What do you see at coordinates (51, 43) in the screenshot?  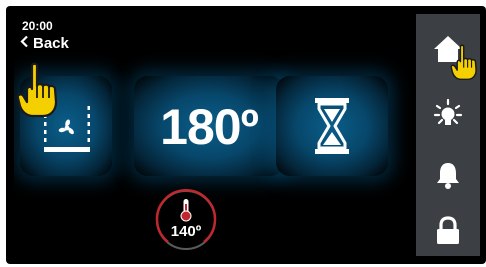 I see `back-label: Back` at bounding box center [51, 43].